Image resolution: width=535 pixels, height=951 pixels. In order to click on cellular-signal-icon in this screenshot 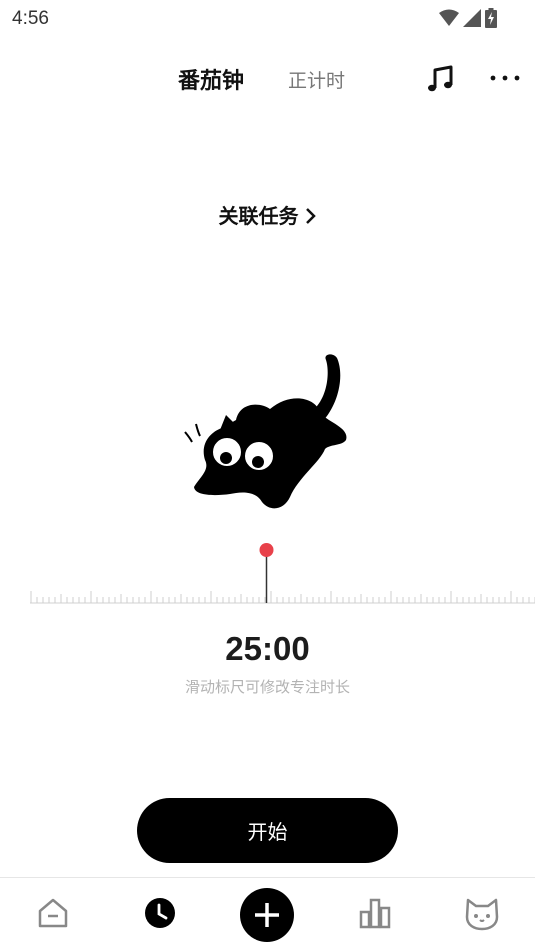, I will do `click(472, 20)`.